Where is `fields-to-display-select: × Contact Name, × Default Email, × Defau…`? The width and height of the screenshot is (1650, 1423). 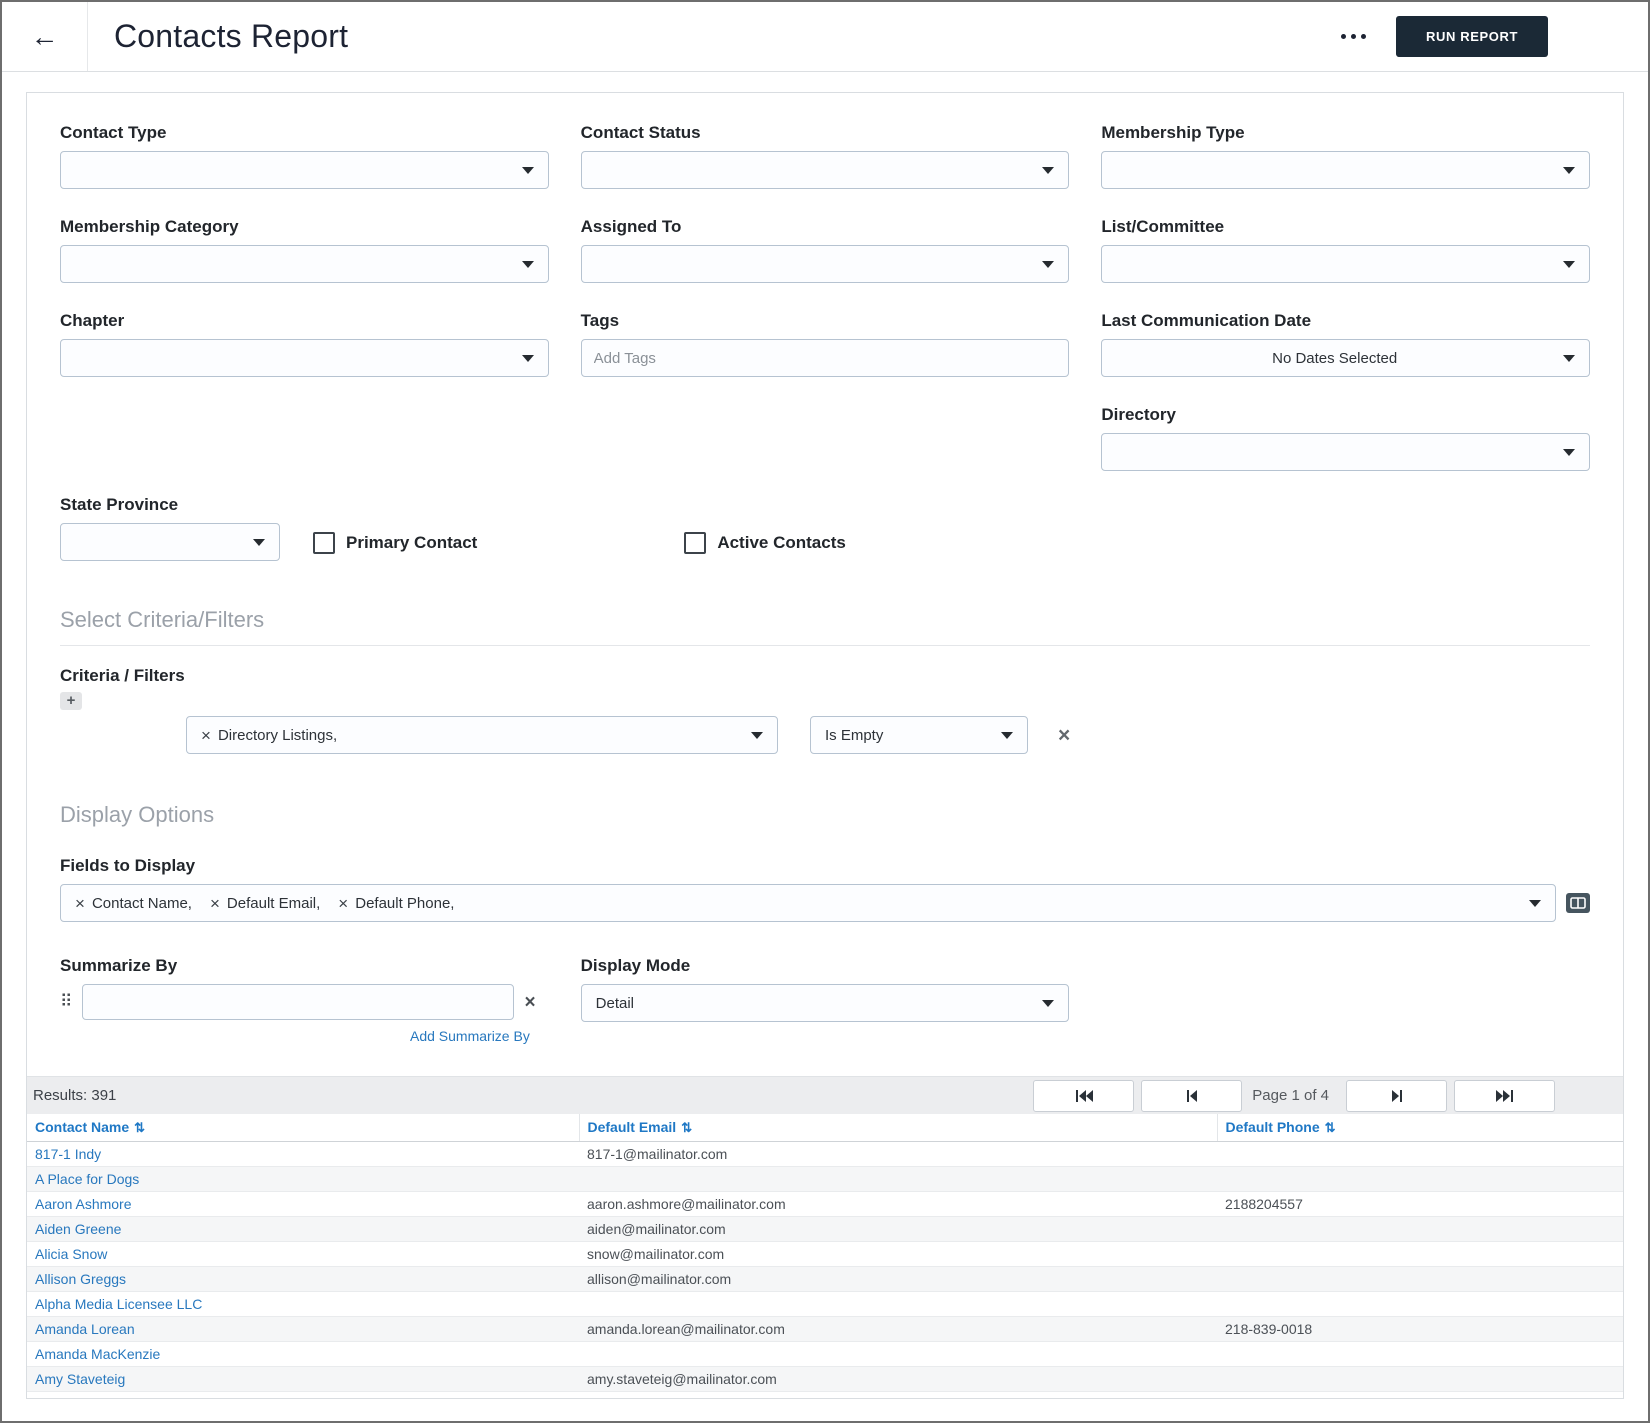 fields-to-display-select: × Contact Name, × Default Email, × Defau… is located at coordinates (808, 903).